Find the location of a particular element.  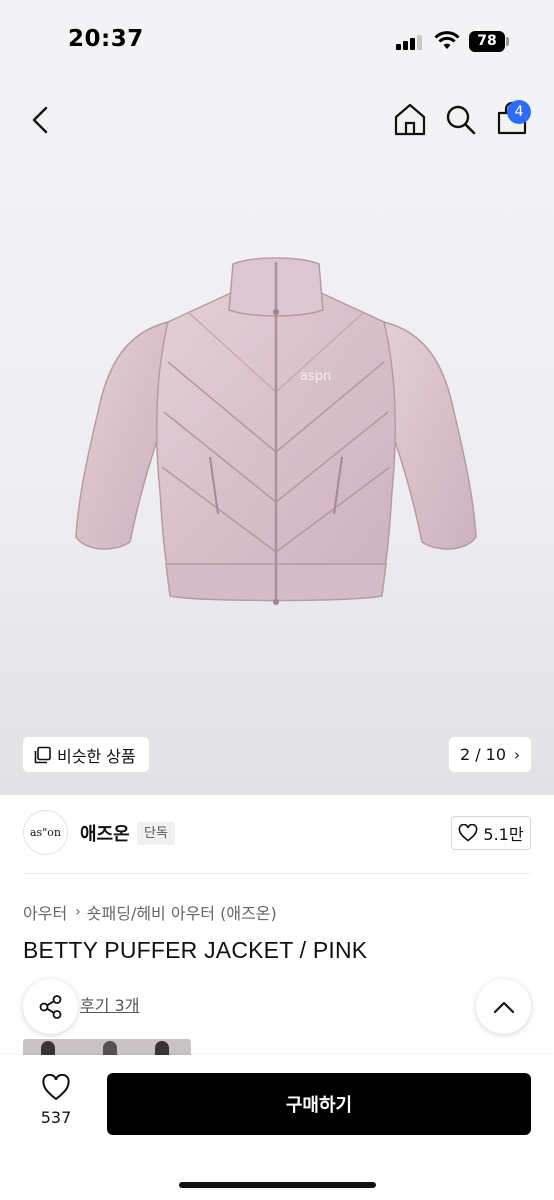

search-icon is located at coordinates (460, 119).